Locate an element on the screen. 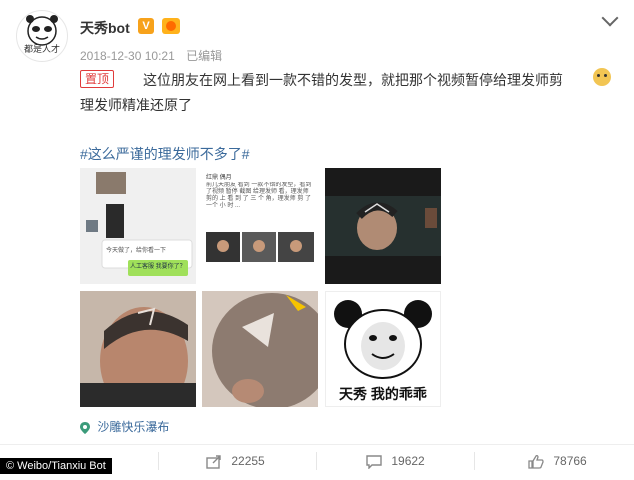  share-count: 22255 is located at coordinates (248, 461).